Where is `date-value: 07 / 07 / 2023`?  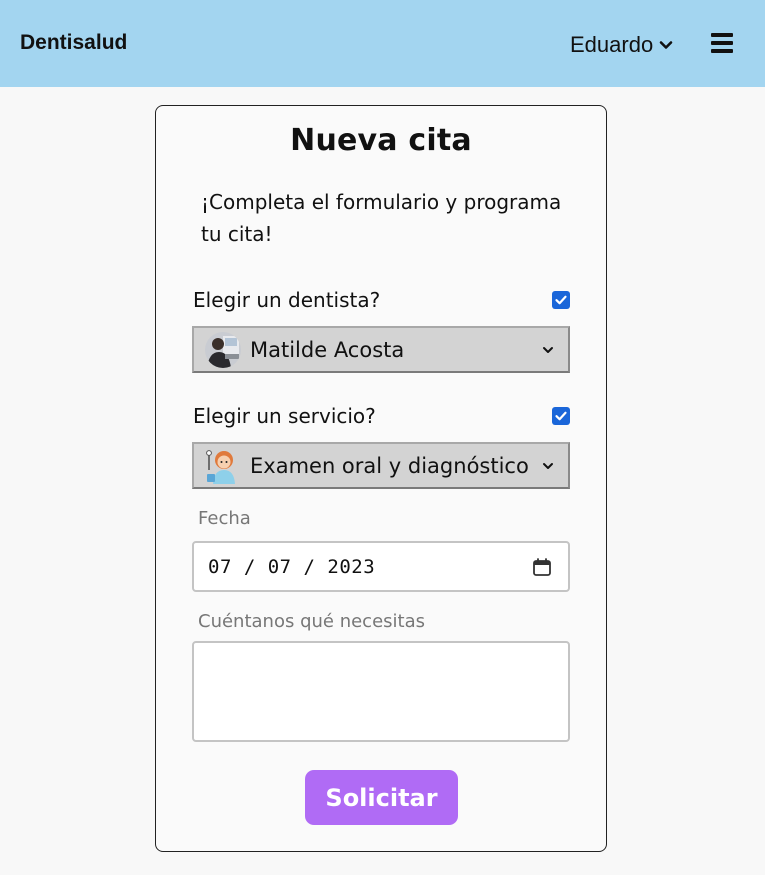
date-value: 07 / 07 / 2023 is located at coordinates (292, 566).